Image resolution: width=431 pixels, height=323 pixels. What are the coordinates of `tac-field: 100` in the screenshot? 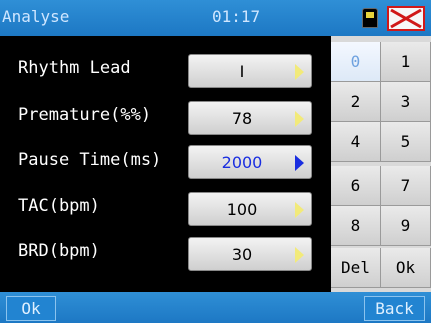 It's located at (250, 209).